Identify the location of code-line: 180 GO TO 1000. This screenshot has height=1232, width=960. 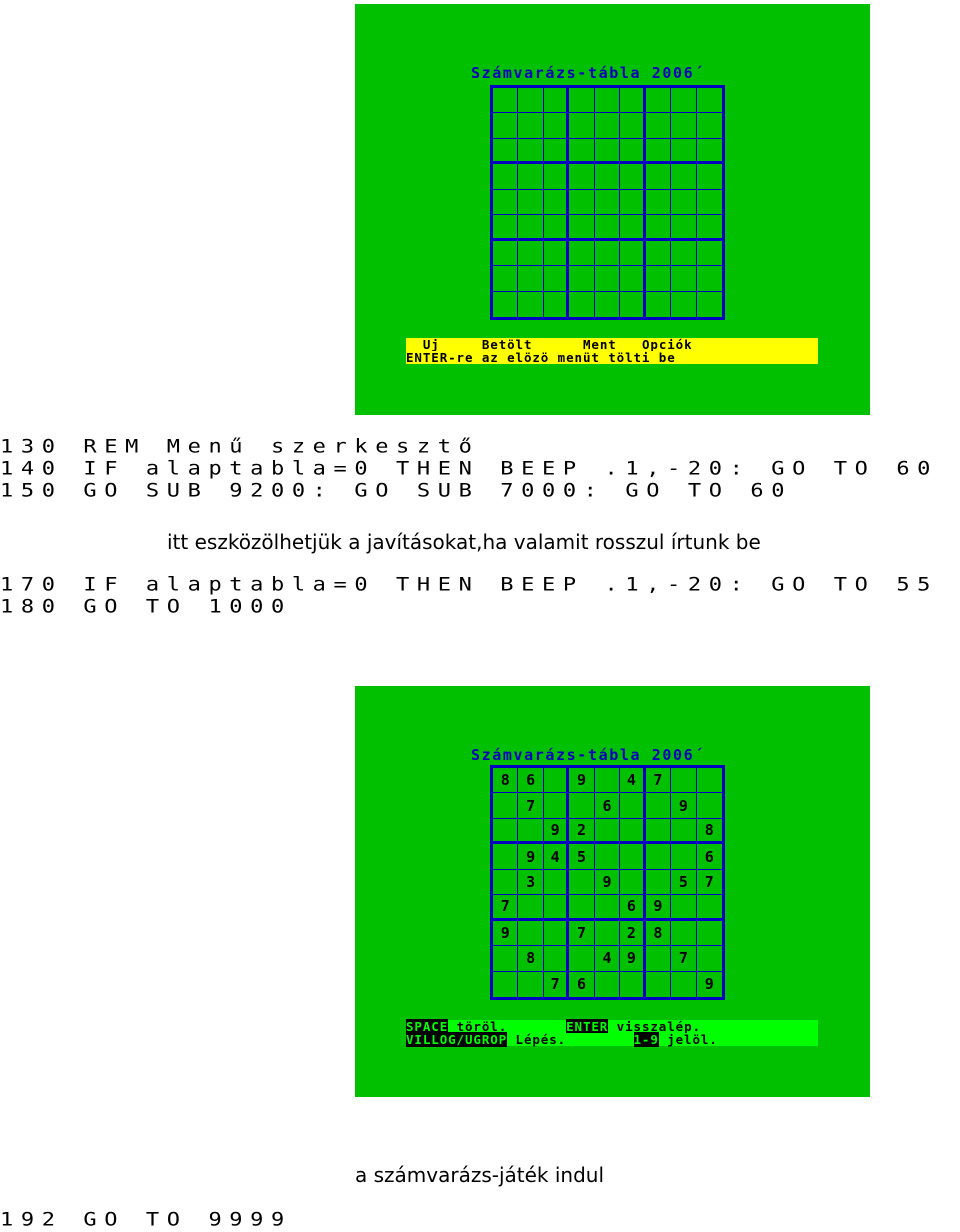
(146, 607).